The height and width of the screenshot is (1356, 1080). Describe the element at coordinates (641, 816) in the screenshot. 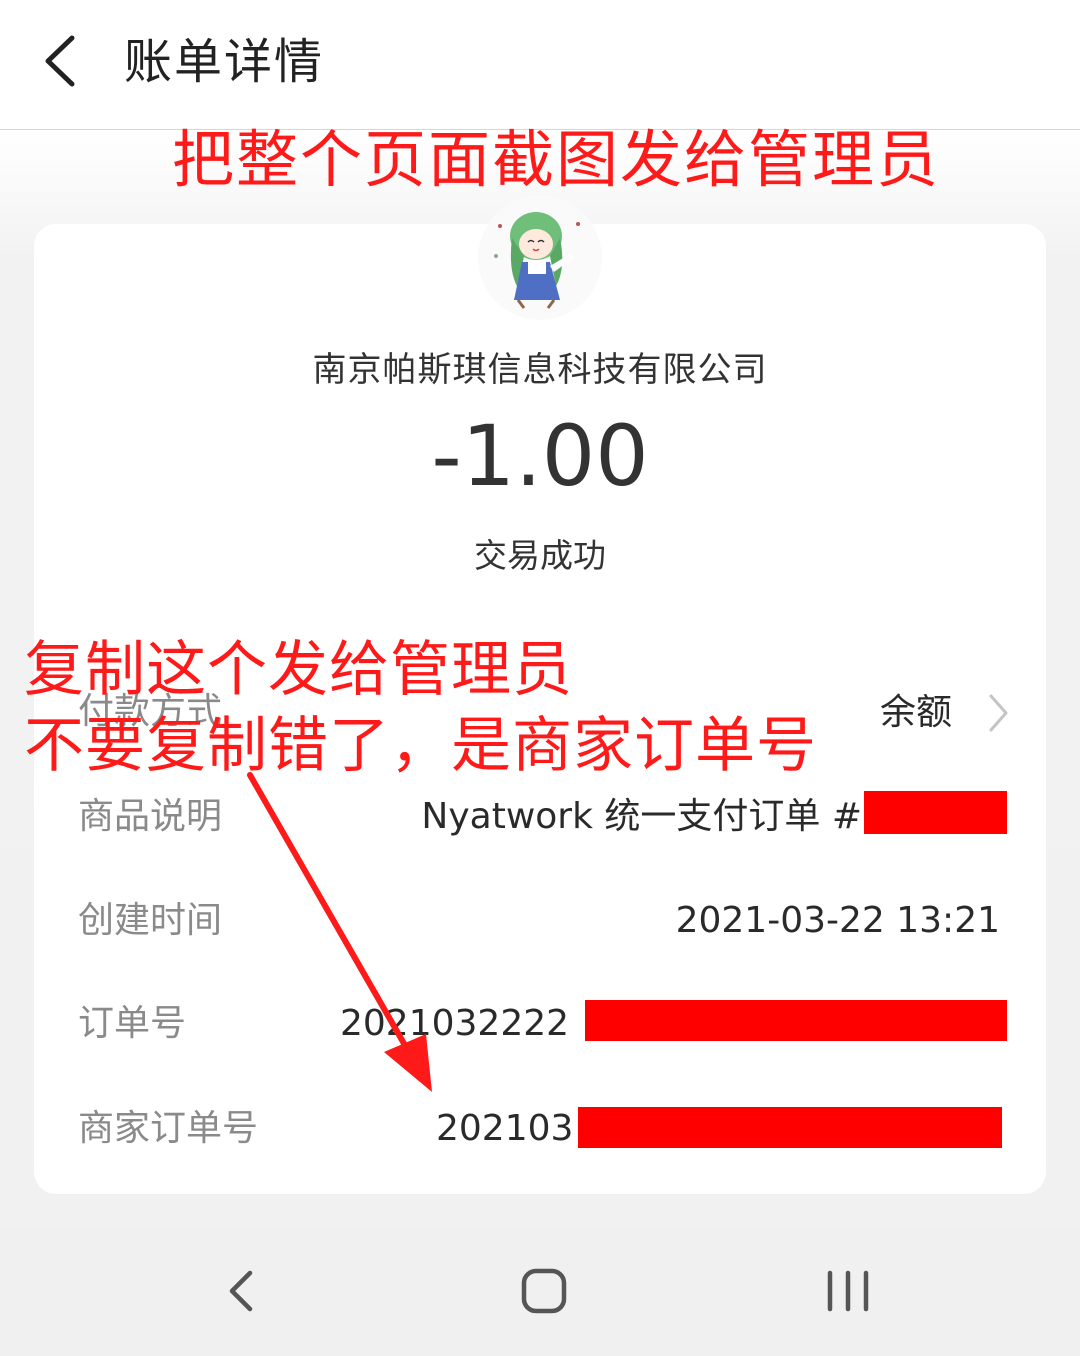

I see `product-desc-value: Nyatwork 统一支付订单 #` at that location.